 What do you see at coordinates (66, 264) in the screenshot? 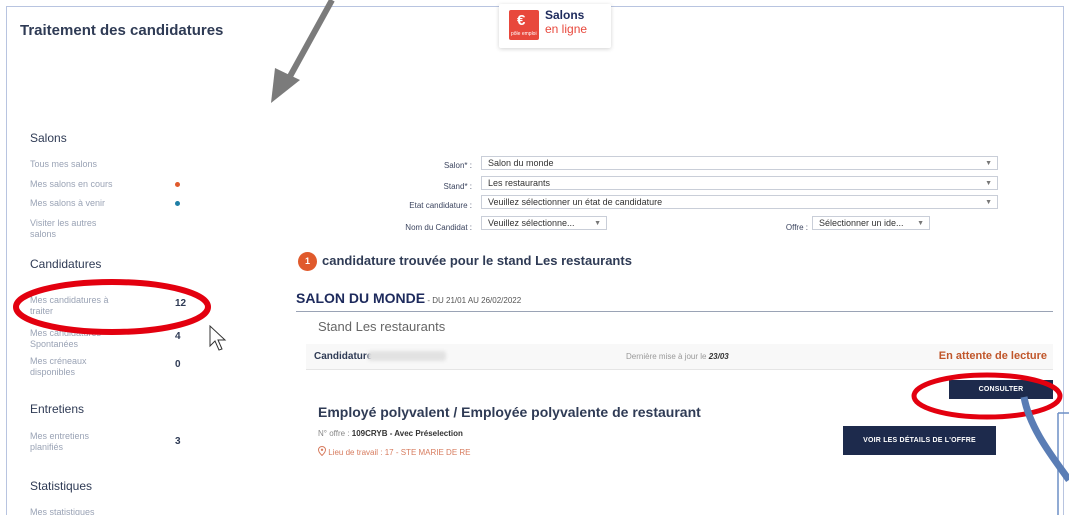
I see `sidebar-section-candidatures: Candidatures` at bounding box center [66, 264].